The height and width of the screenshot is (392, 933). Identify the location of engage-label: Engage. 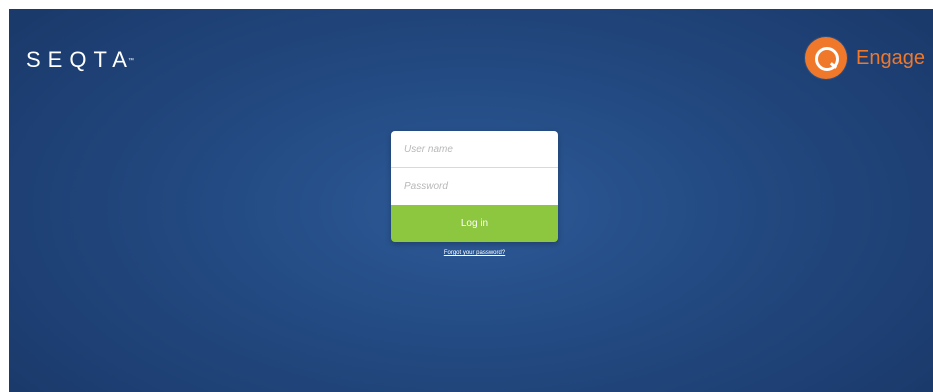
(890, 58).